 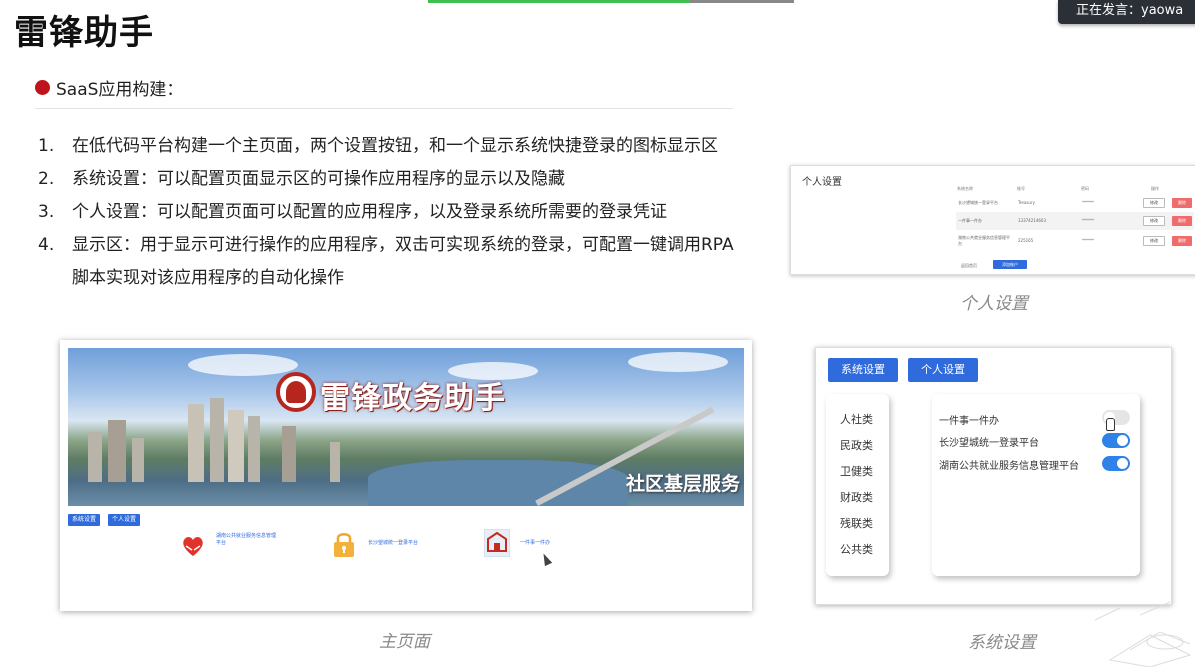 I want to click on section-divider, so click(x=384, y=108).